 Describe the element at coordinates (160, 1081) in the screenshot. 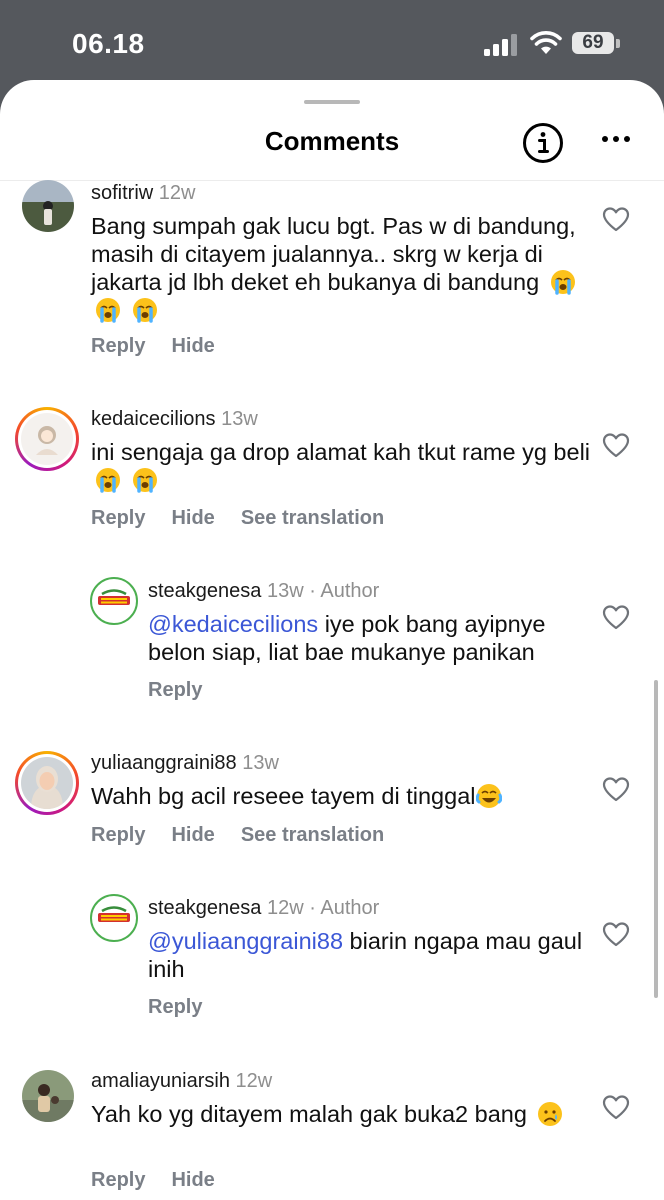

I see `username: amaliayuniarsih` at that location.